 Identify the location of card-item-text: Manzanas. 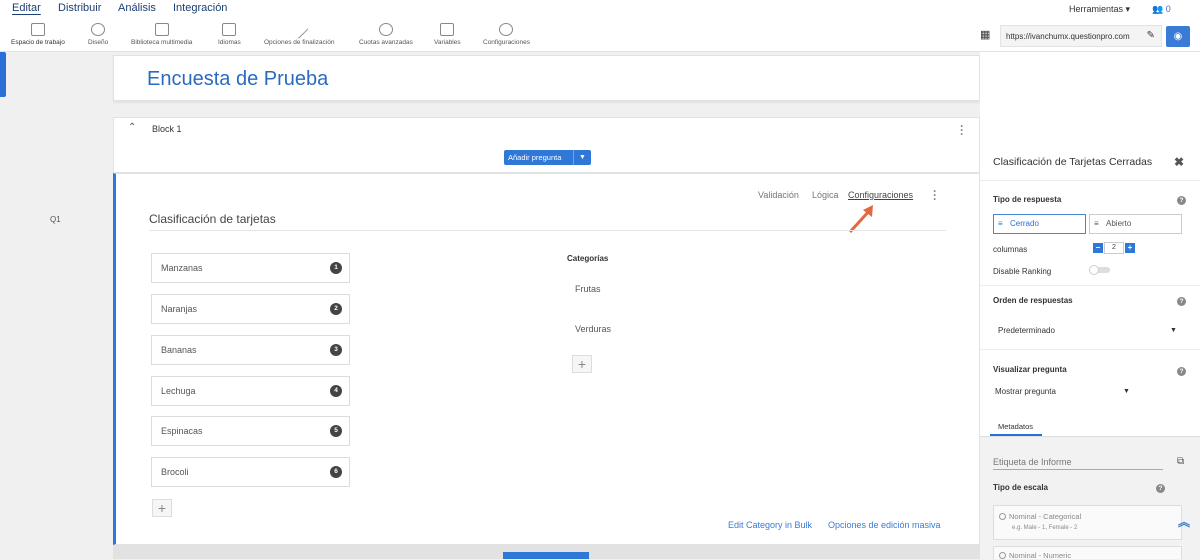
(182, 268).